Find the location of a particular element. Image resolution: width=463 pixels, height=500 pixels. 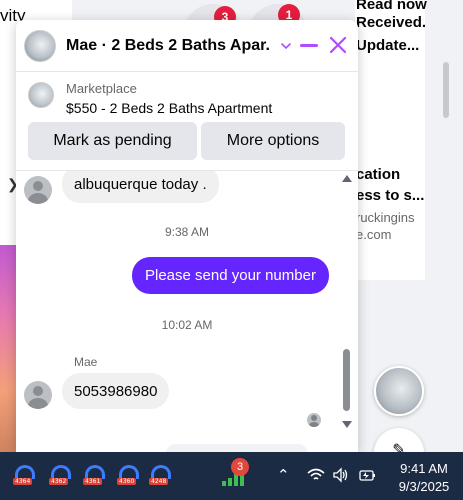

scroll-thumb is located at coordinates (346, 380).